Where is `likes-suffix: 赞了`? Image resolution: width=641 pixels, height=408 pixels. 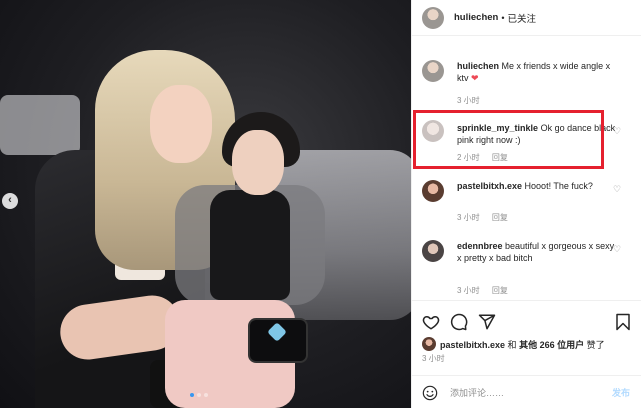
likes-suffix: 赞了 is located at coordinates (595, 344).